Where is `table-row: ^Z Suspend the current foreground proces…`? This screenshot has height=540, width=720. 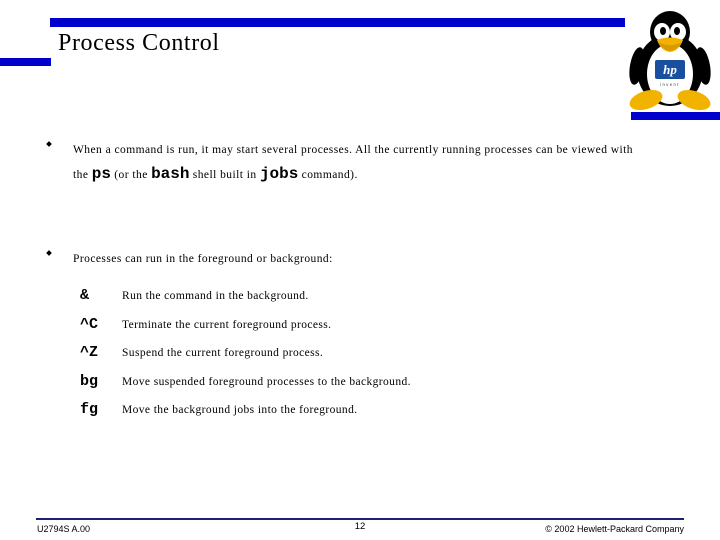
table-row: ^Z Suspend the current foreground proces… is located at coordinates (245, 358).